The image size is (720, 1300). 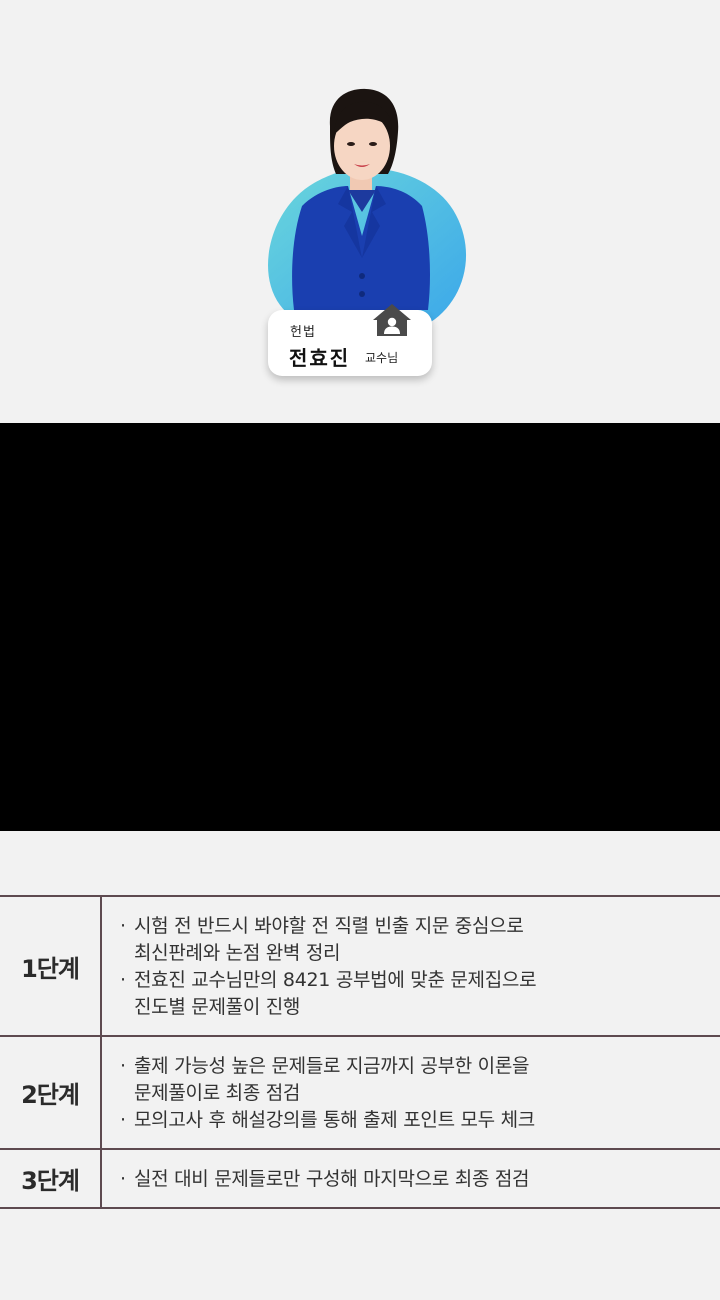 I want to click on step-label: 2단계, so click(x=51, y=1092).